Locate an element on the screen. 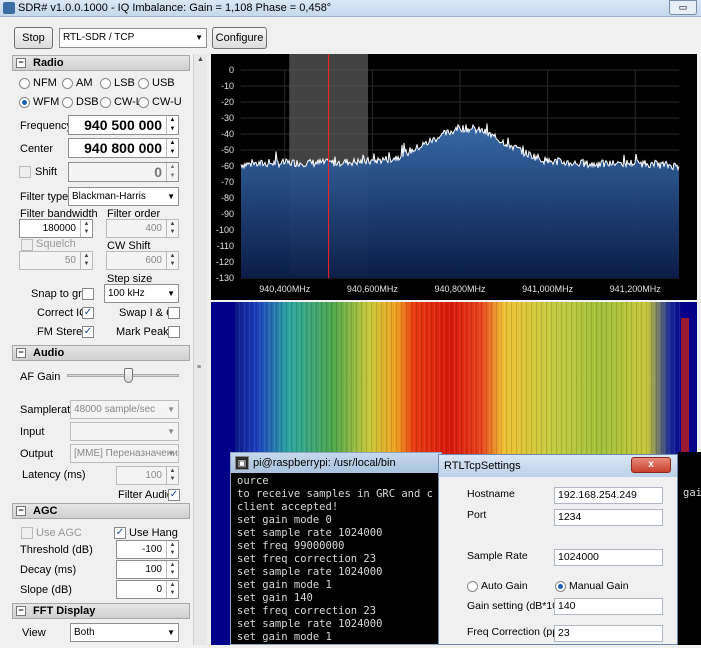 The height and width of the screenshot is (648, 701). source-select: RTL-SDR / TCP ▼ is located at coordinates (133, 38).